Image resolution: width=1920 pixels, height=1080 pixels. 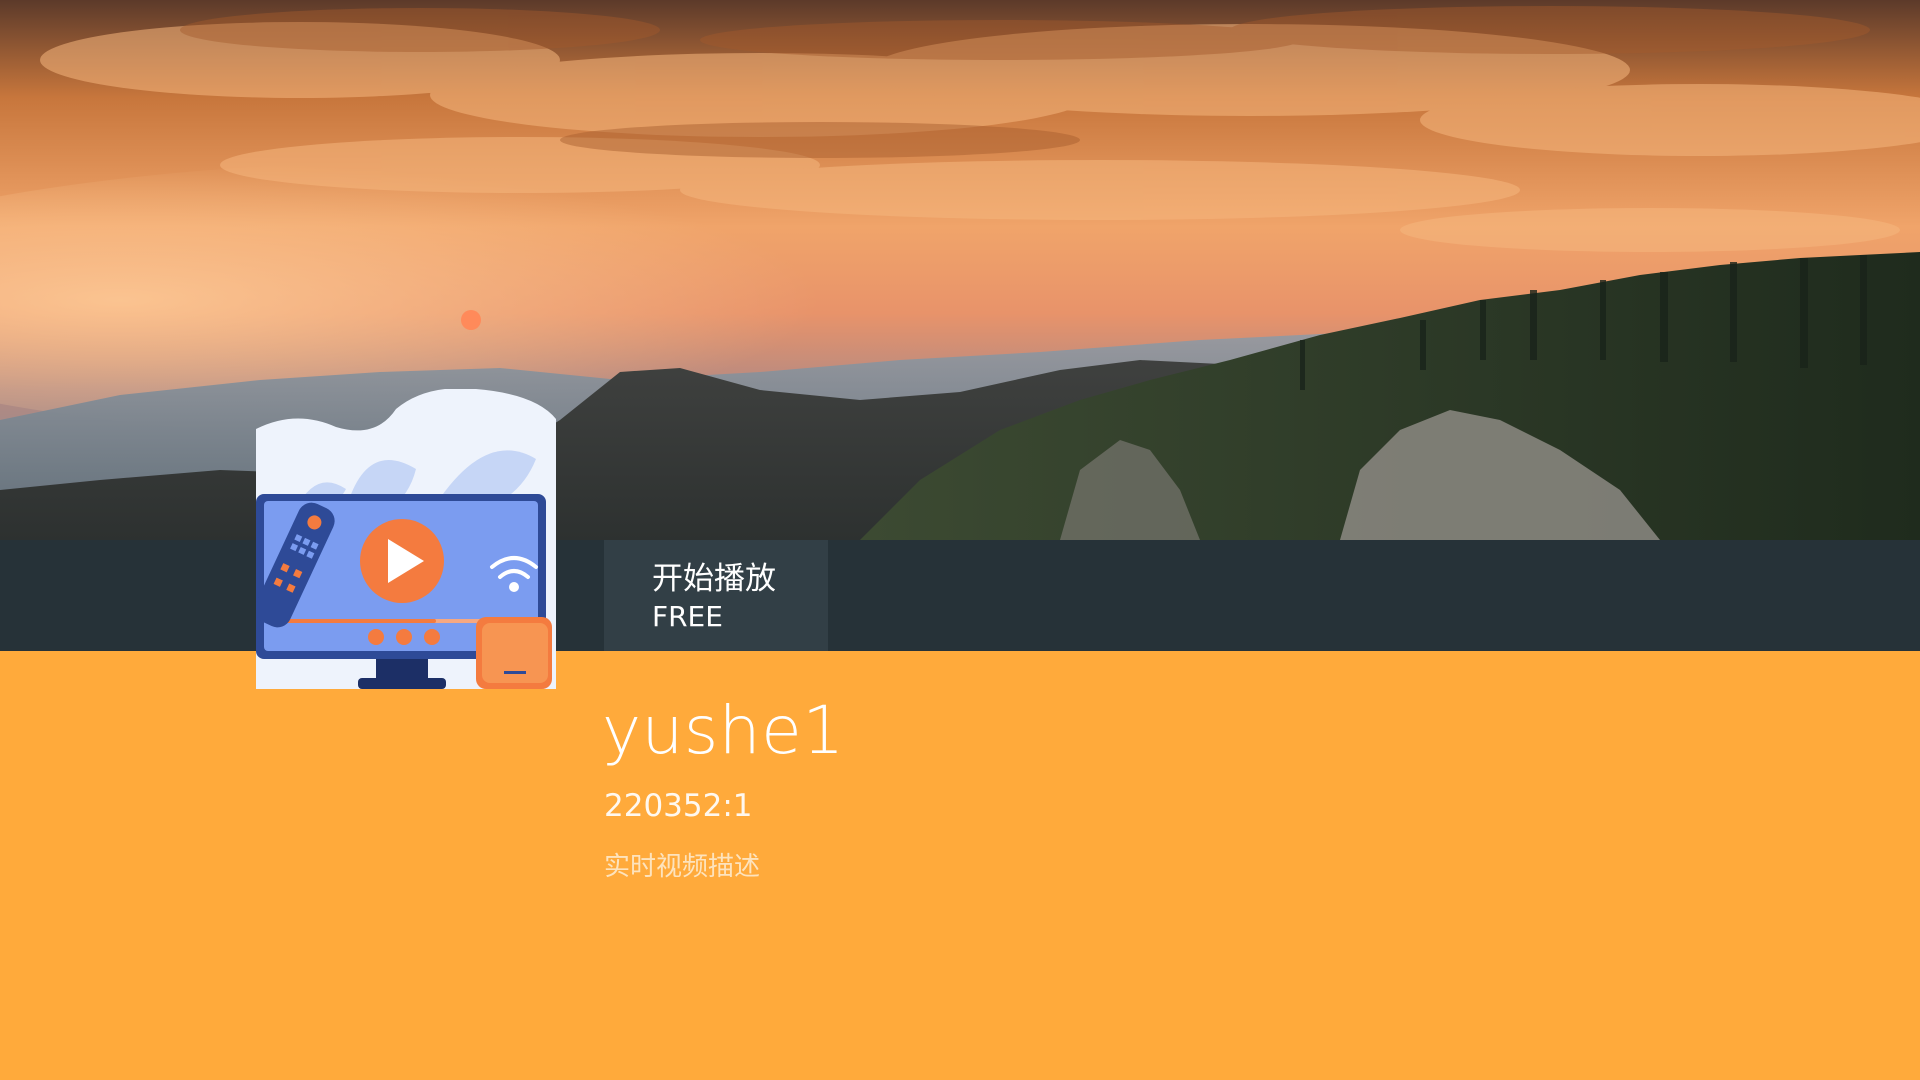 I want to click on video-title: yushe1, so click(x=723, y=730).